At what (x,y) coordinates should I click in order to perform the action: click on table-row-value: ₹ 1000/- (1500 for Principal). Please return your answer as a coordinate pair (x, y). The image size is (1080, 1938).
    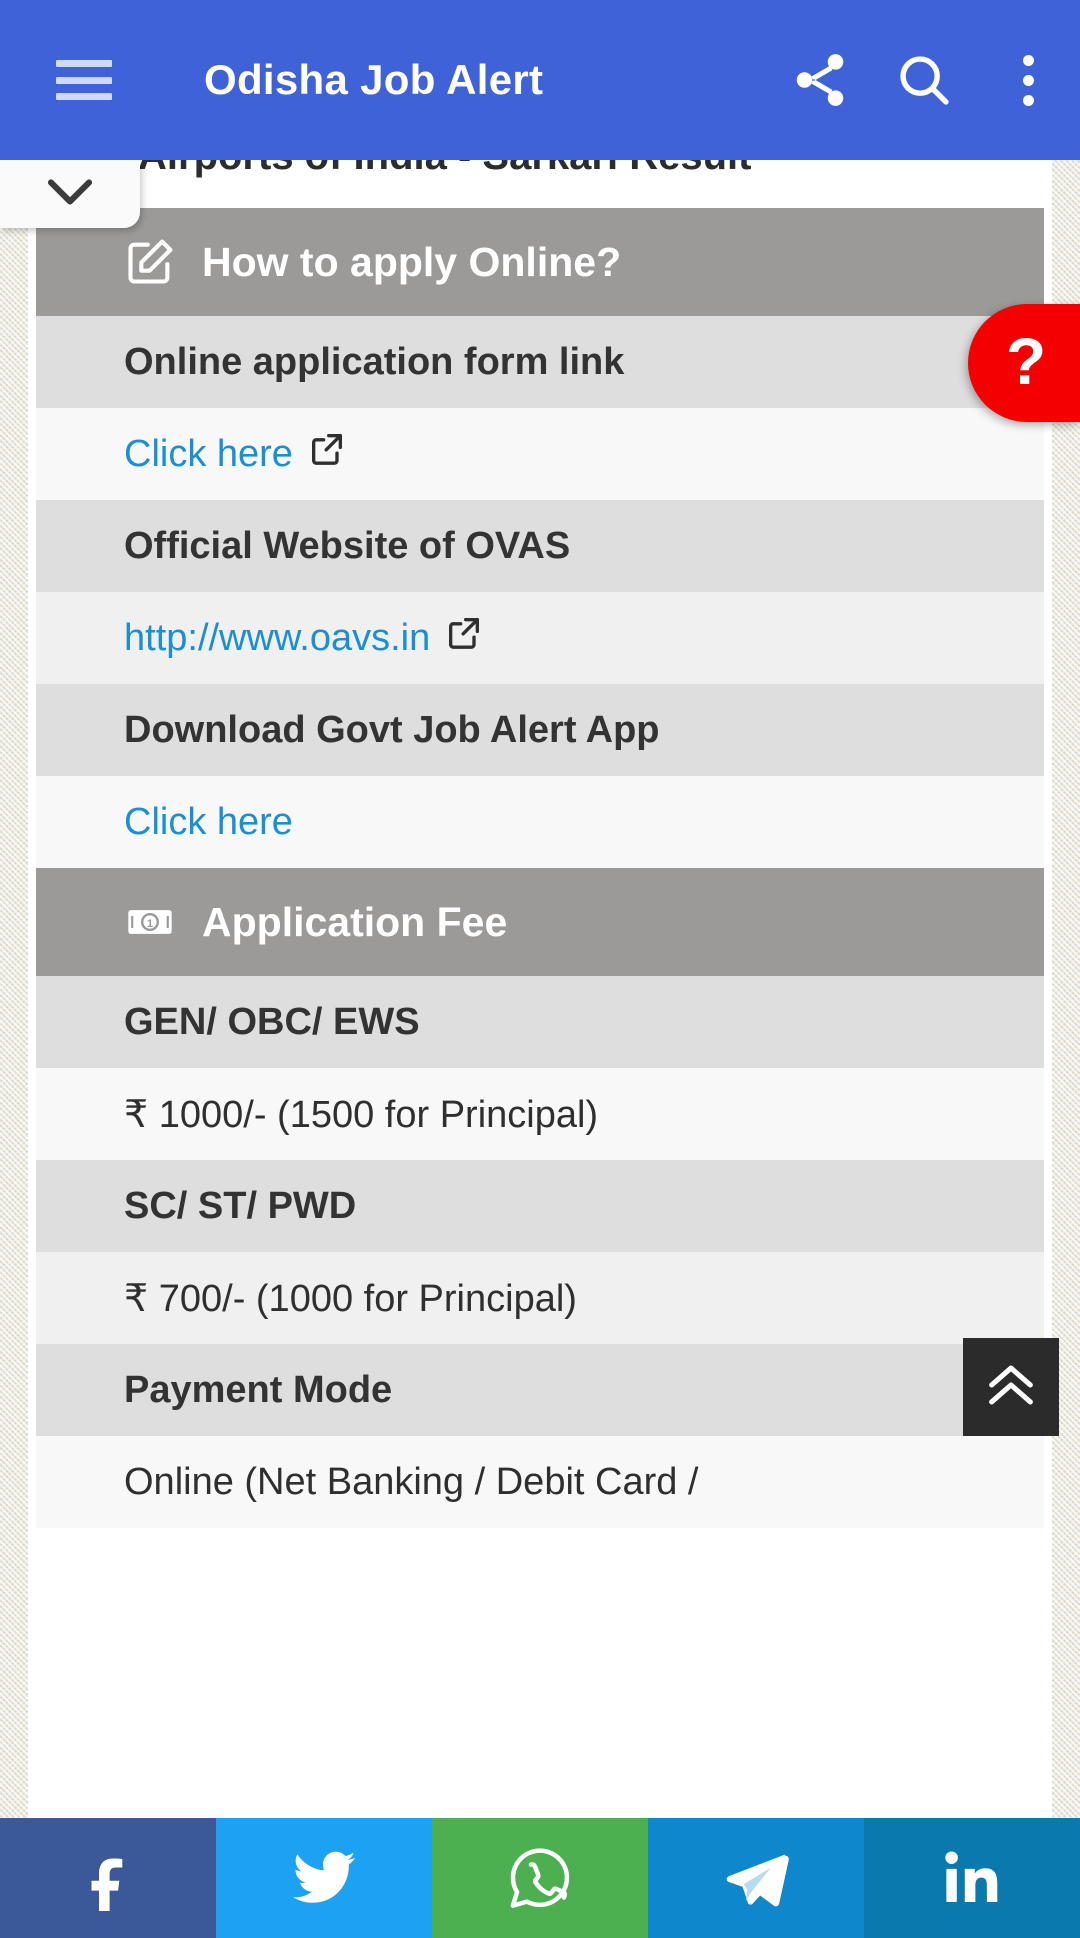
    Looking at the image, I should click on (540, 1114).